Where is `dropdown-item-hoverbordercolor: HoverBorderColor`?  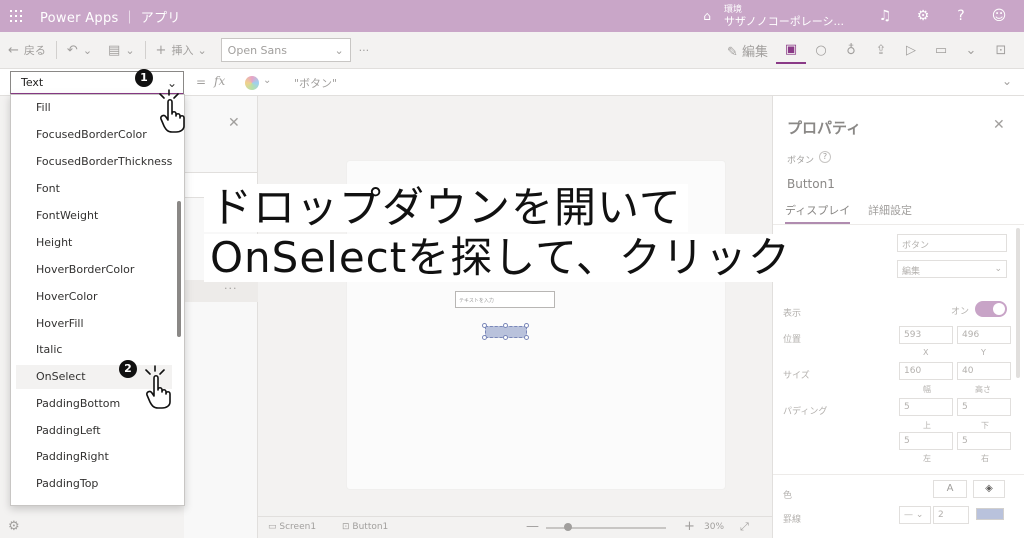 dropdown-item-hoverbordercolor: HoverBorderColor is located at coordinates (94, 270).